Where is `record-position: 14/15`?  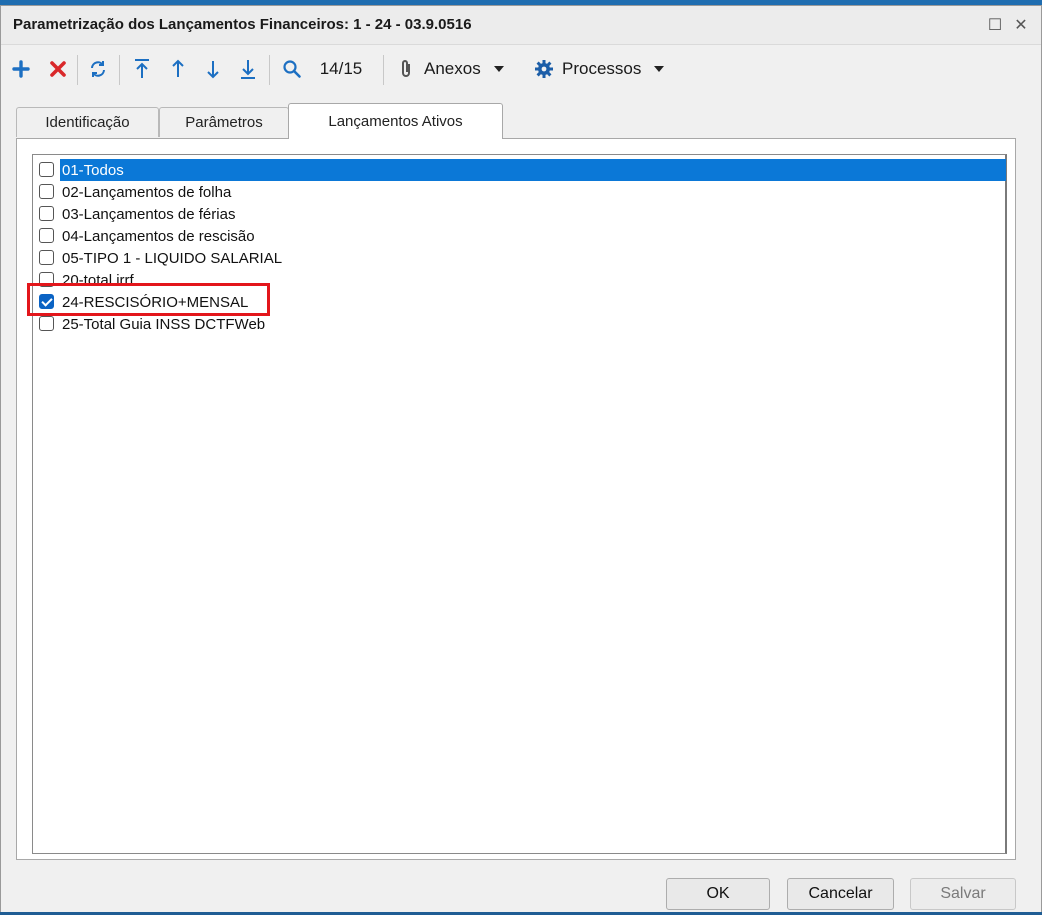 record-position: 14/15 is located at coordinates (341, 69).